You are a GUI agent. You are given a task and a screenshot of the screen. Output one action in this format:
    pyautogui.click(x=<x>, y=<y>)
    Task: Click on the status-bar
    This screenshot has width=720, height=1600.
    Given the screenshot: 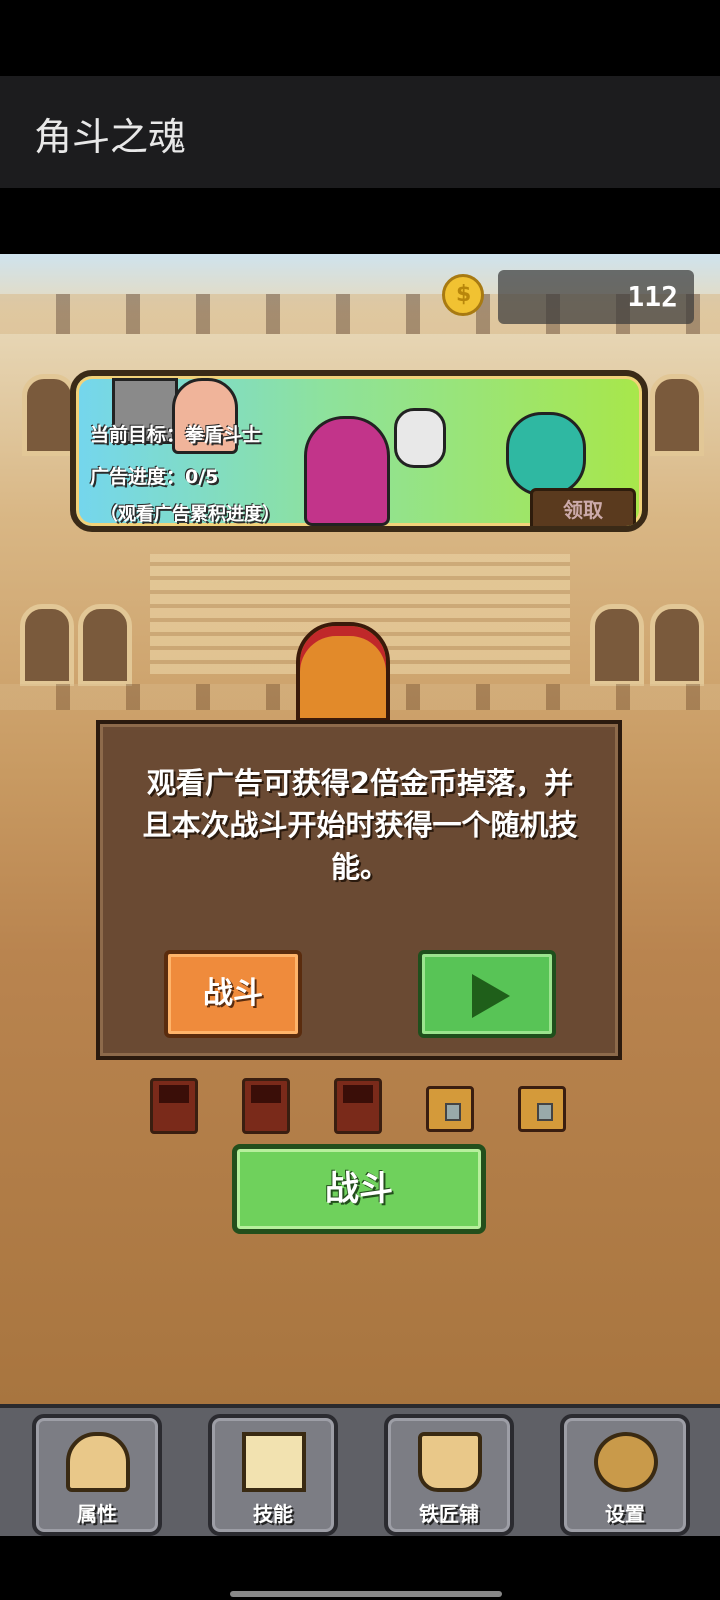 What is the action you would take?
    pyautogui.click(x=360, y=38)
    